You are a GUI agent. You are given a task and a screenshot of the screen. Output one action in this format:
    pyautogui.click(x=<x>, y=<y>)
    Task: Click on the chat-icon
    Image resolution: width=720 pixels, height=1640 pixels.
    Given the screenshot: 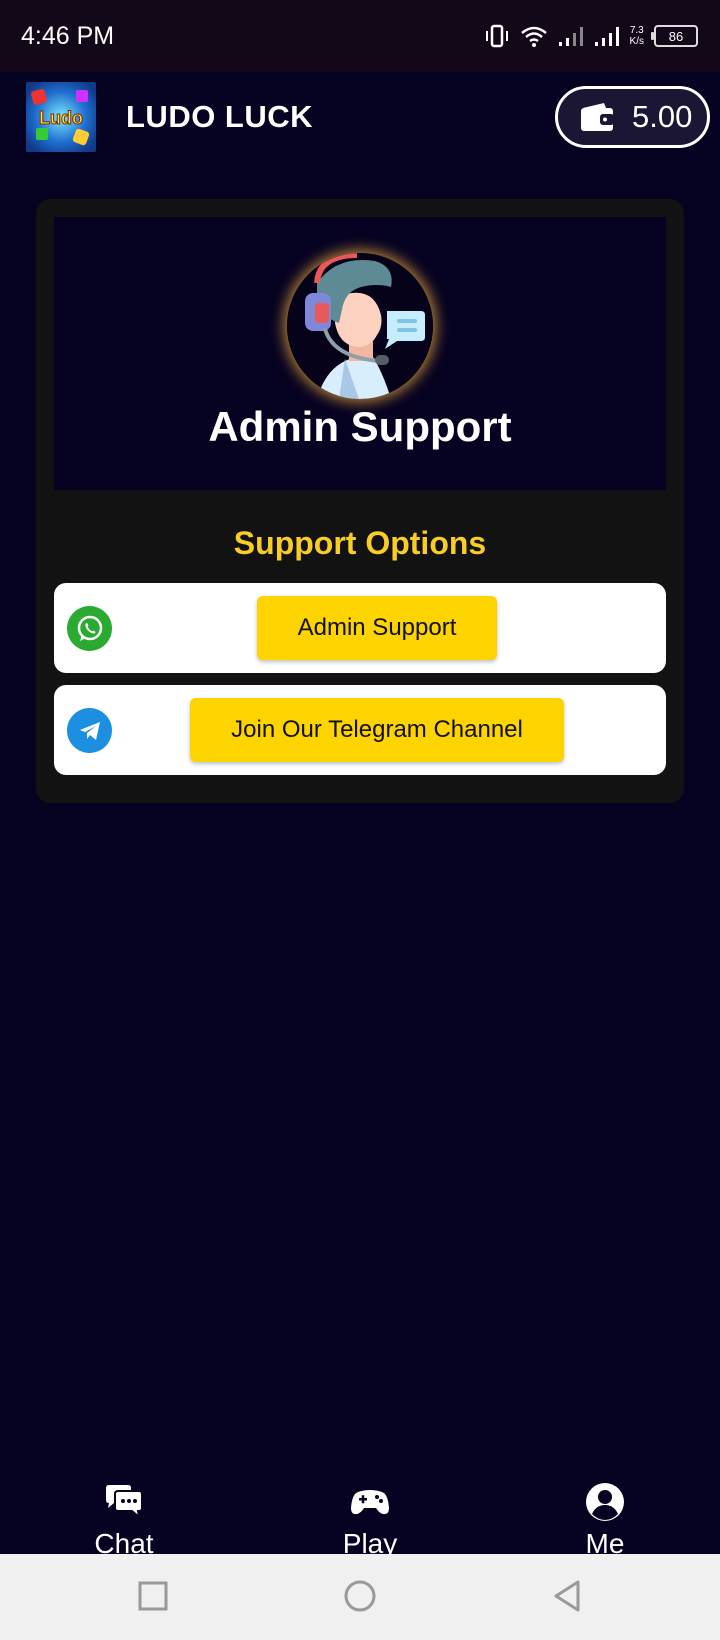 What is the action you would take?
    pyautogui.click(x=124, y=1502)
    